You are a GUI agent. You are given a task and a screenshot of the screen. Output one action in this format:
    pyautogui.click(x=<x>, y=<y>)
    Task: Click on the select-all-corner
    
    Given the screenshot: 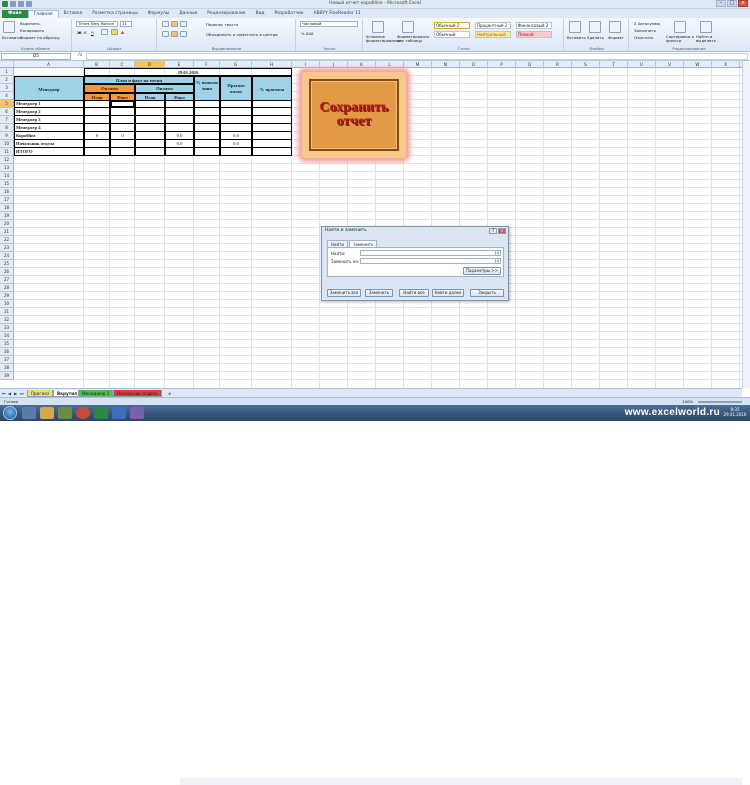 What is the action you would take?
    pyautogui.click(x=7, y=64)
    